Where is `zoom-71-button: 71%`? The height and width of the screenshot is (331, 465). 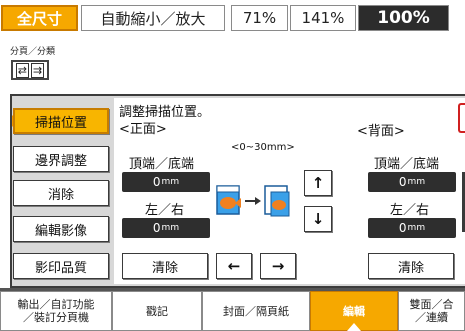
zoom-71-button: 71% is located at coordinates (259, 18).